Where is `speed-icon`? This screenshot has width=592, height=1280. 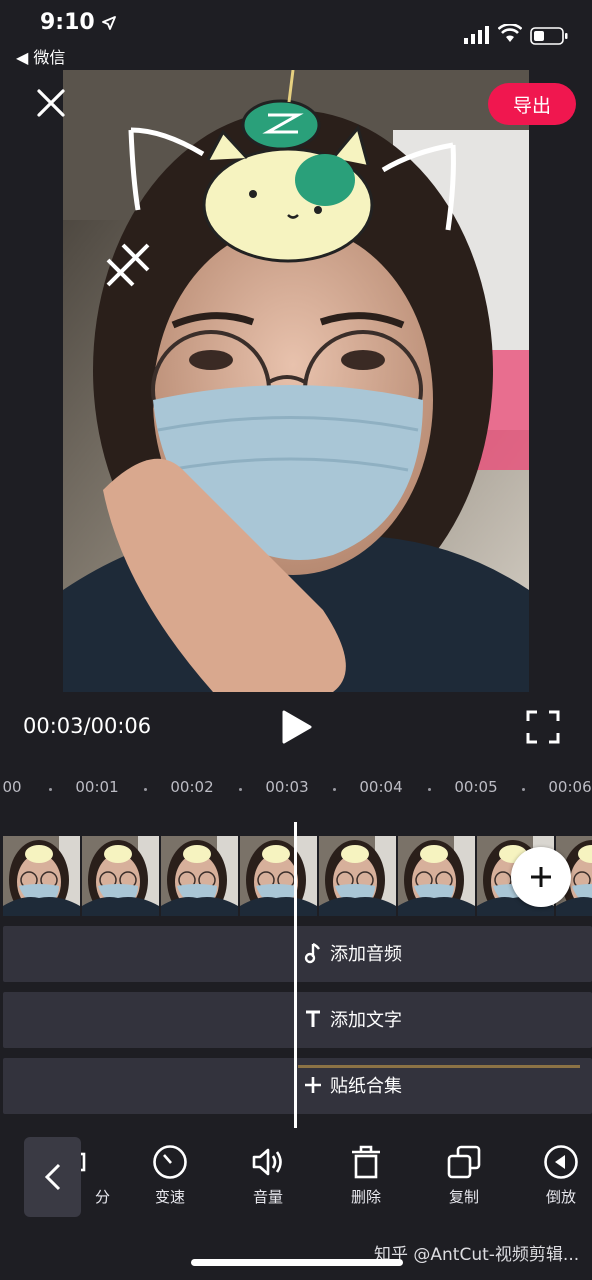 speed-icon is located at coordinates (170, 1162).